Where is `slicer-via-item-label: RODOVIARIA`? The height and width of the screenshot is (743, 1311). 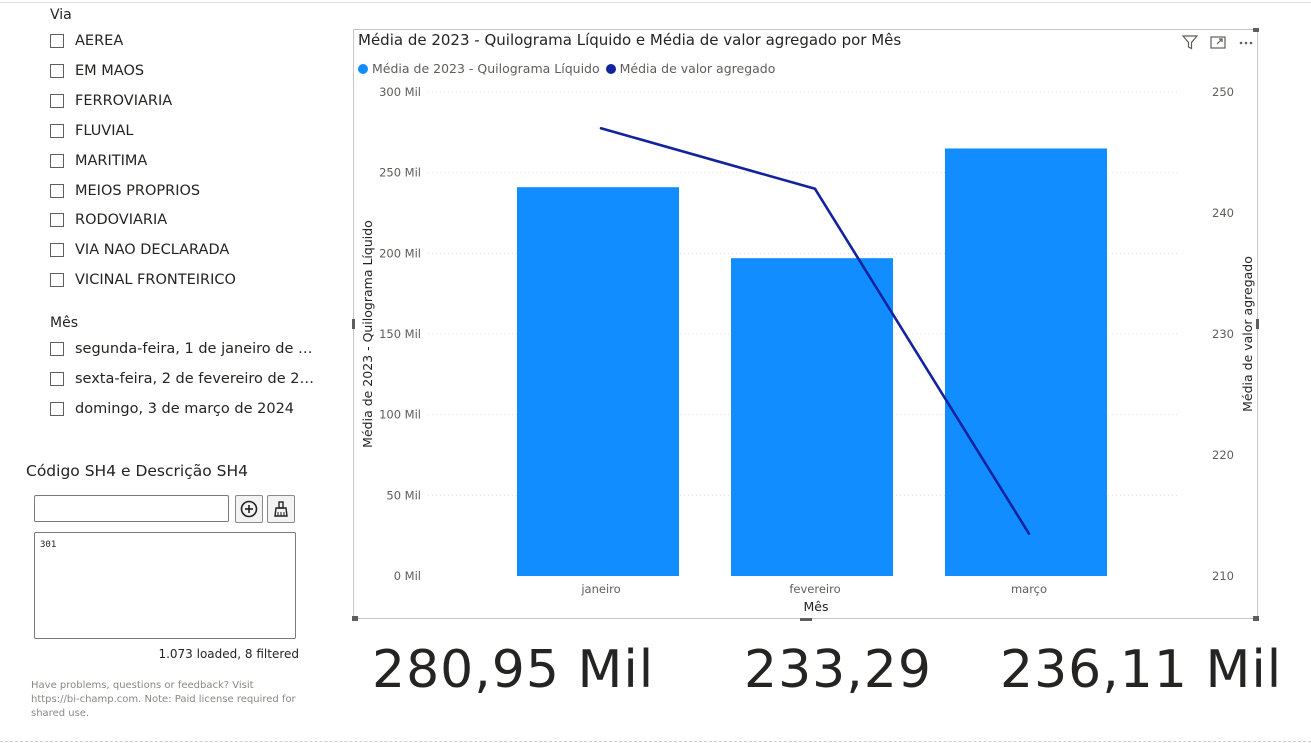
slicer-via-item-label: RODOVIARIA is located at coordinates (121, 220).